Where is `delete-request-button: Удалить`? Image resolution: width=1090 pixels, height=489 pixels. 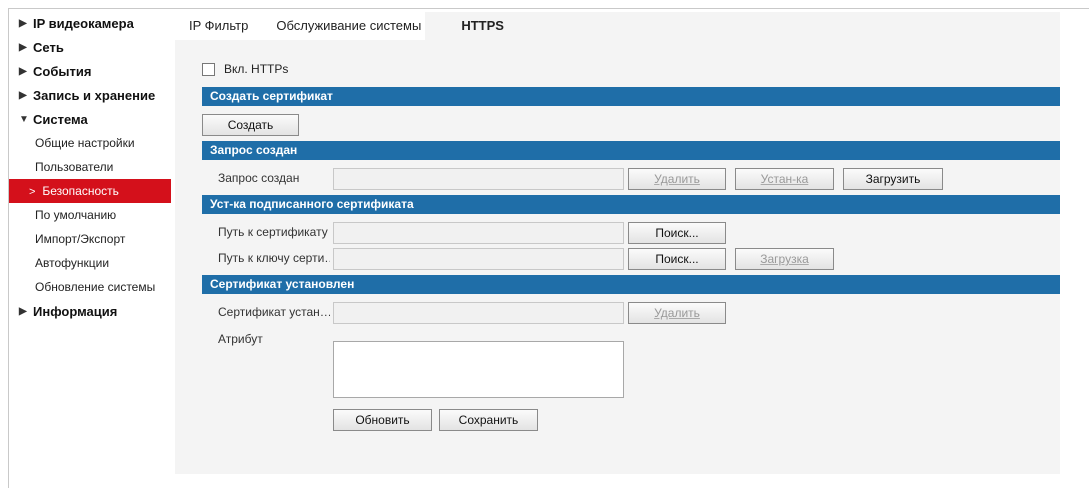
delete-request-button: Удалить is located at coordinates (677, 179).